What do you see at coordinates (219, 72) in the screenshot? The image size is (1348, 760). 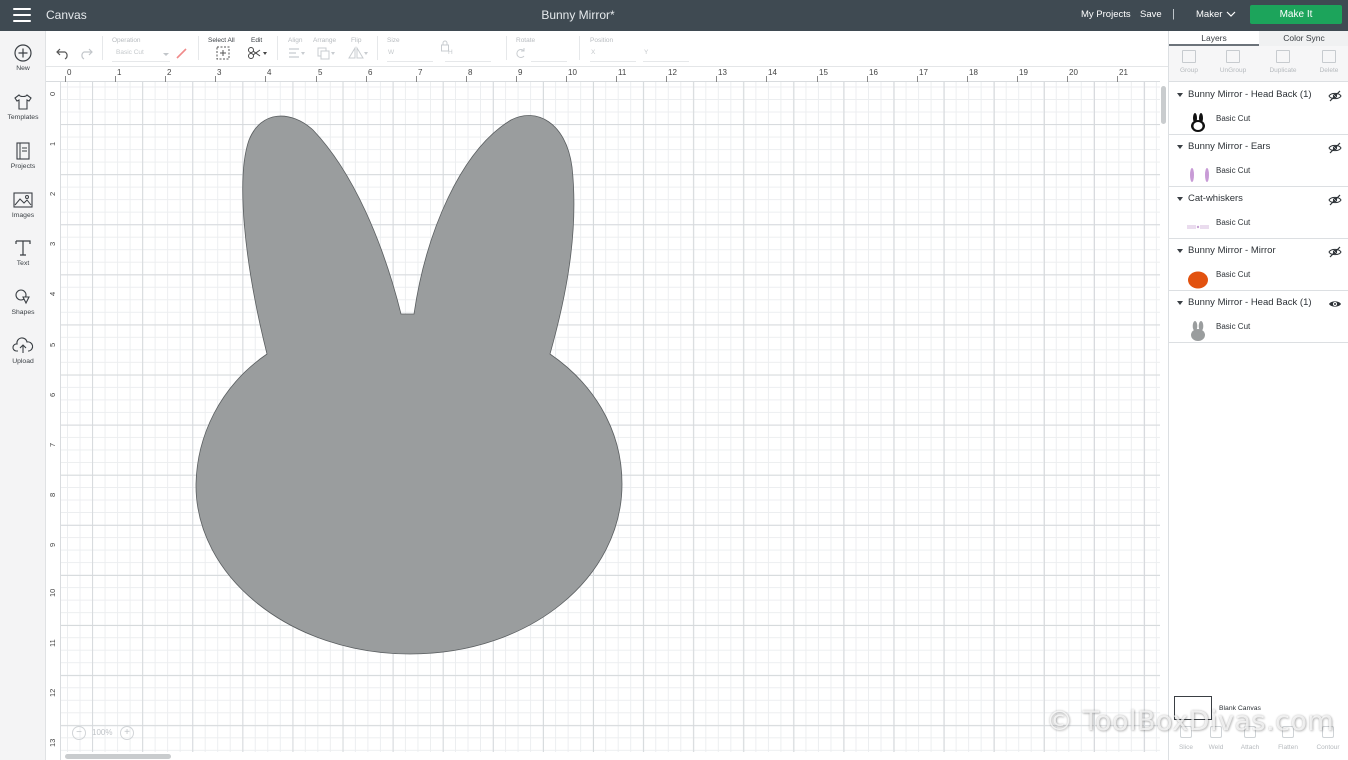 I see `ruler-top-number: 3` at bounding box center [219, 72].